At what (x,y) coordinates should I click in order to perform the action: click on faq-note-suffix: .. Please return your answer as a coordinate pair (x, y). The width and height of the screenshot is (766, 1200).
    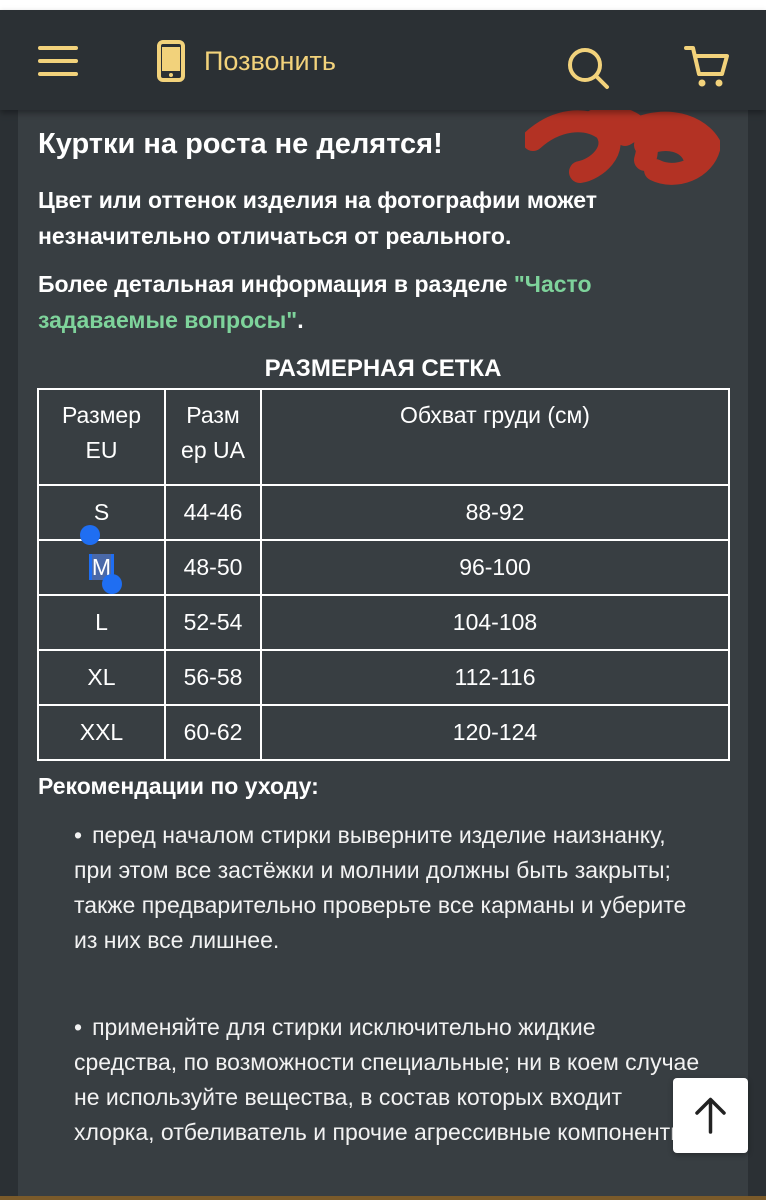
    Looking at the image, I should click on (300, 320).